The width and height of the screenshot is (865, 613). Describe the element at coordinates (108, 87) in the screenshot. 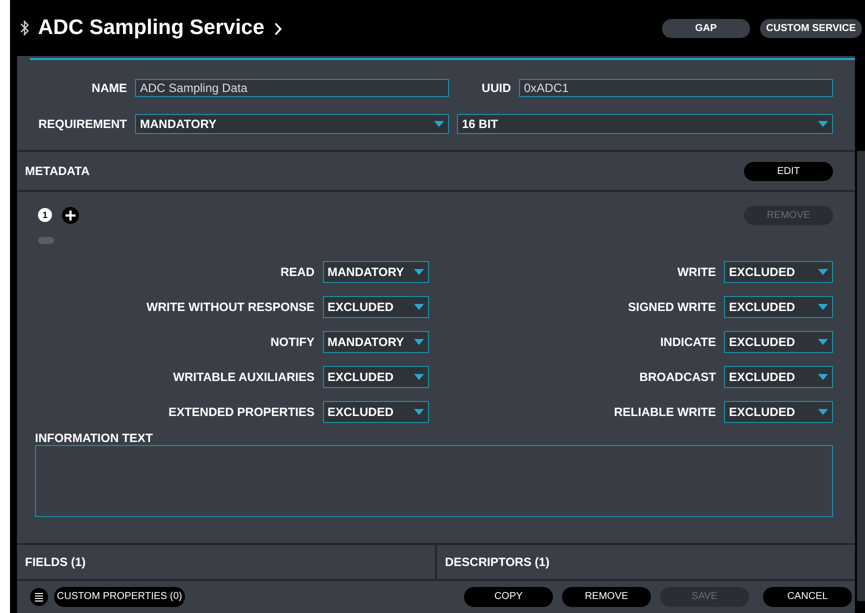

I see `field-label: NAME` at that location.